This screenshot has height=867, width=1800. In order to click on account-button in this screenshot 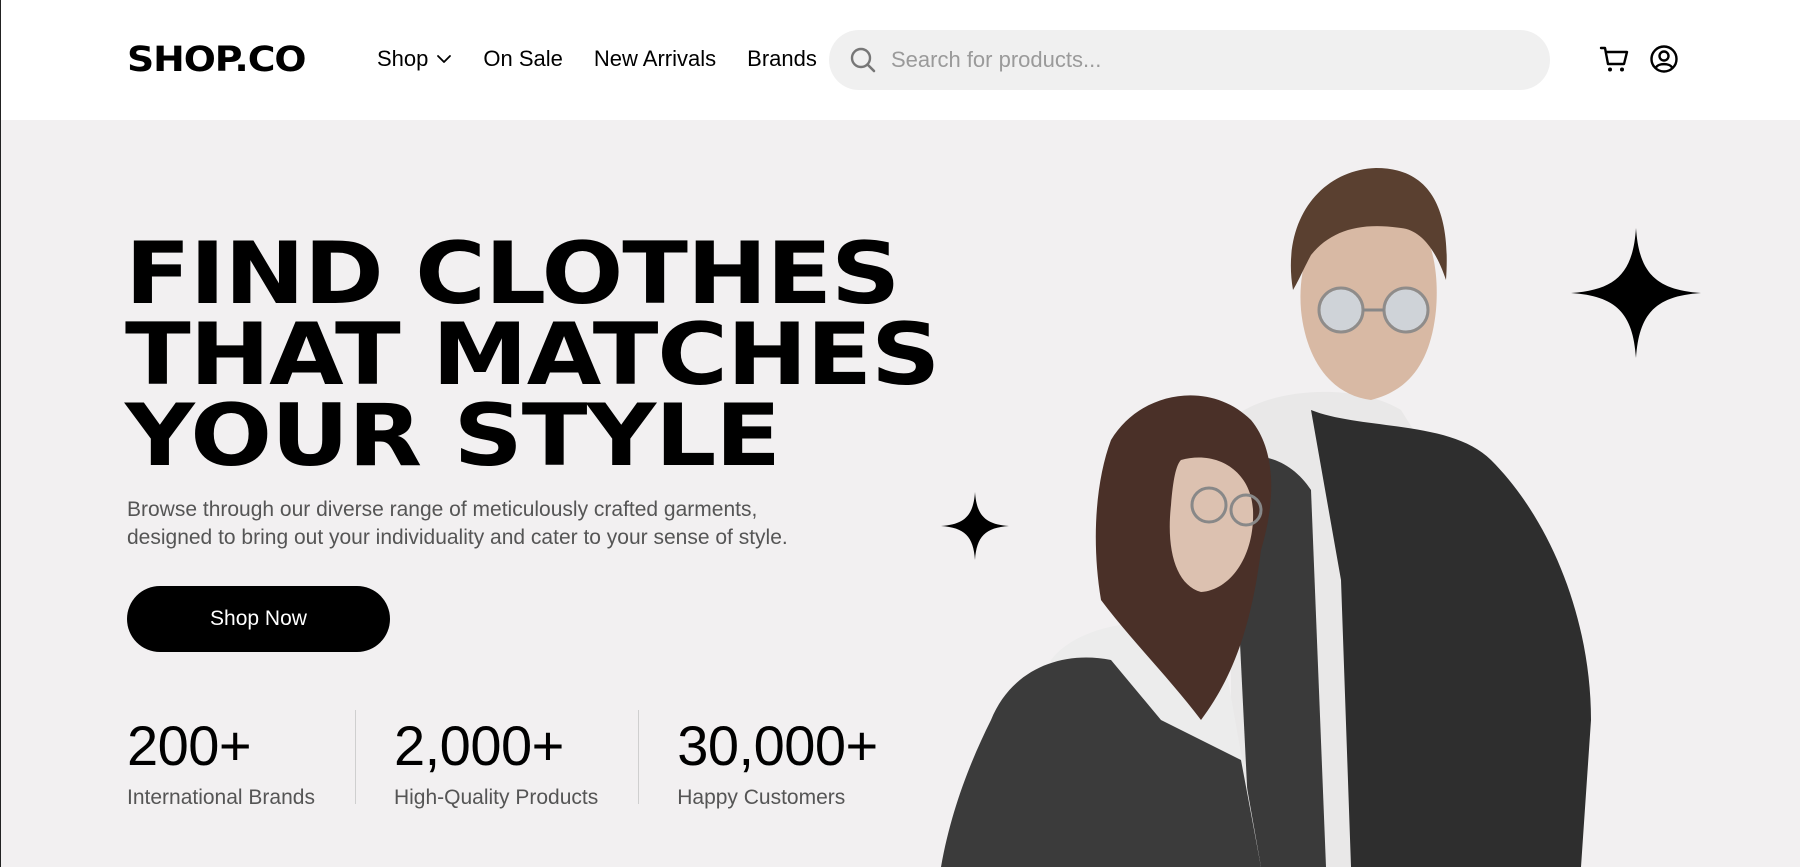, I will do `click(1664, 59)`.